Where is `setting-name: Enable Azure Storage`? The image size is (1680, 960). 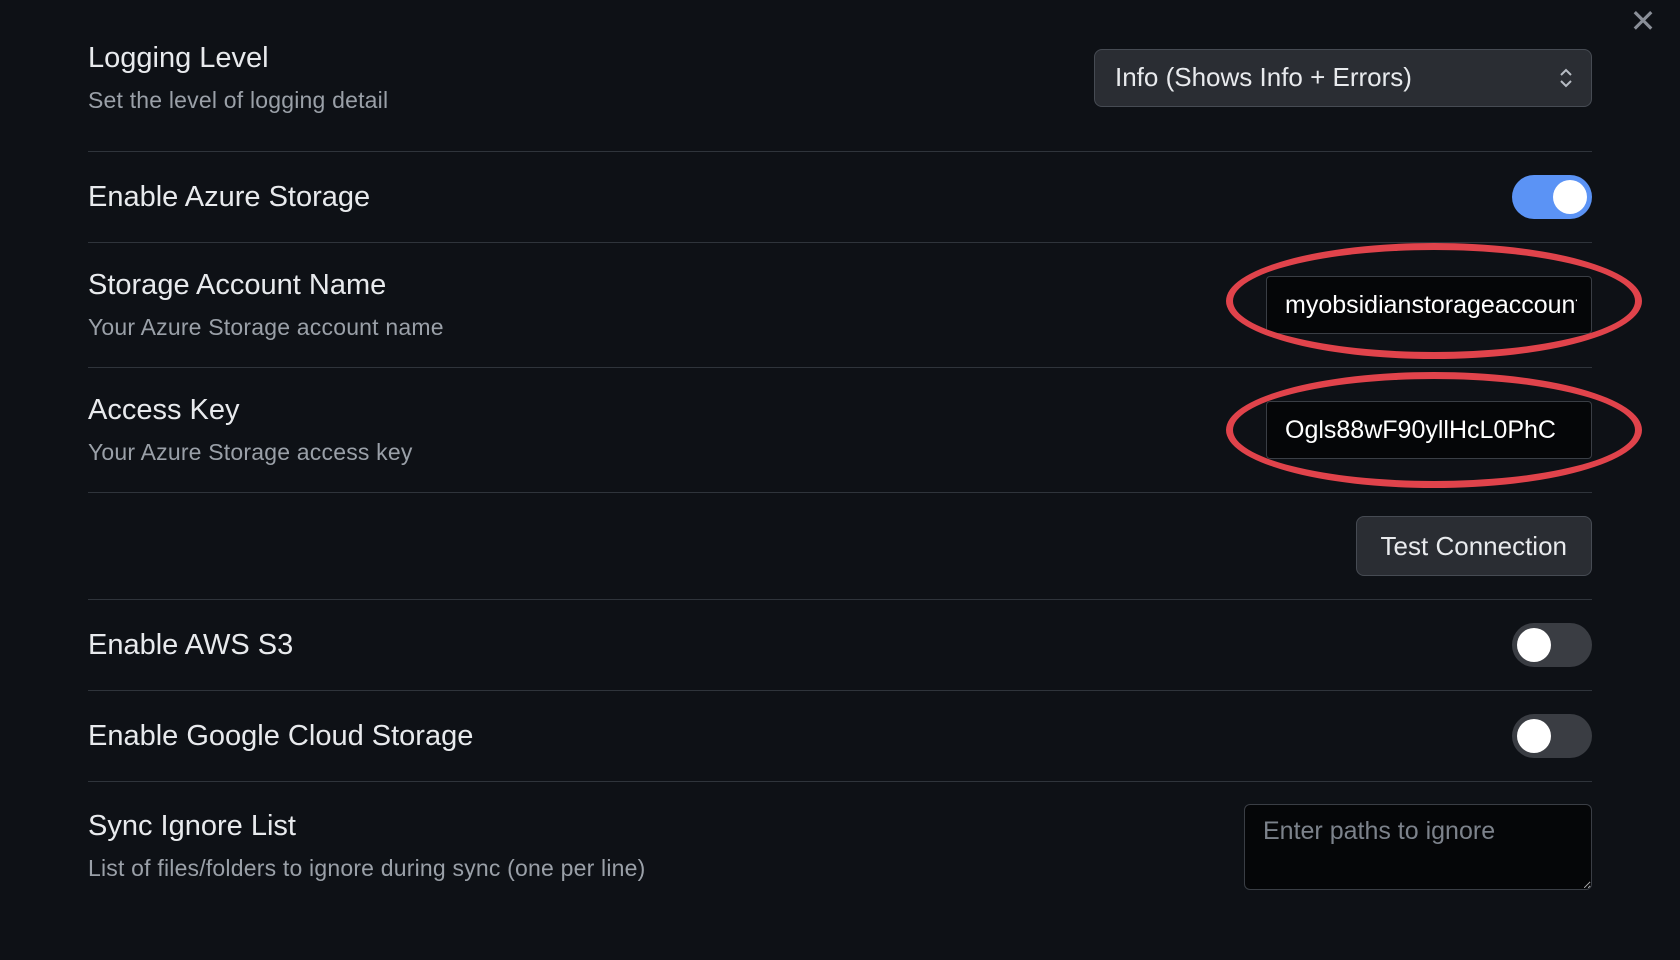 setting-name: Enable Azure Storage is located at coordinates (229, 196).